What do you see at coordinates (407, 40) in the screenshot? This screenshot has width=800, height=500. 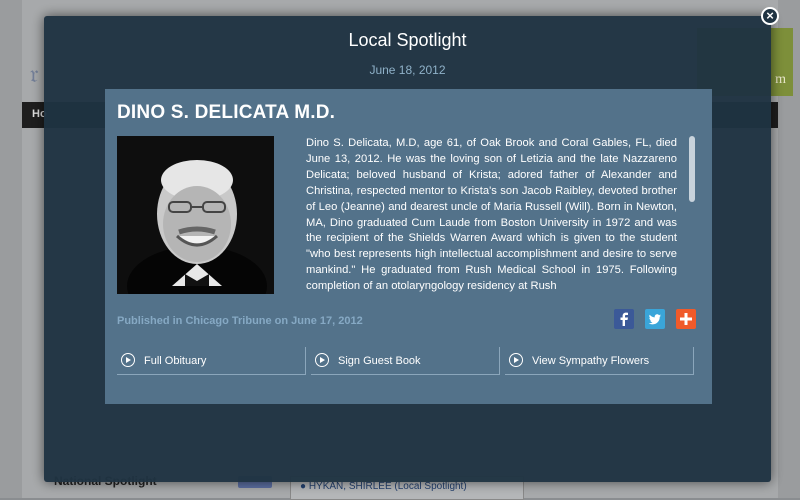 I see `modal-title: Local Spotlight` at bounding box center [407, 40].